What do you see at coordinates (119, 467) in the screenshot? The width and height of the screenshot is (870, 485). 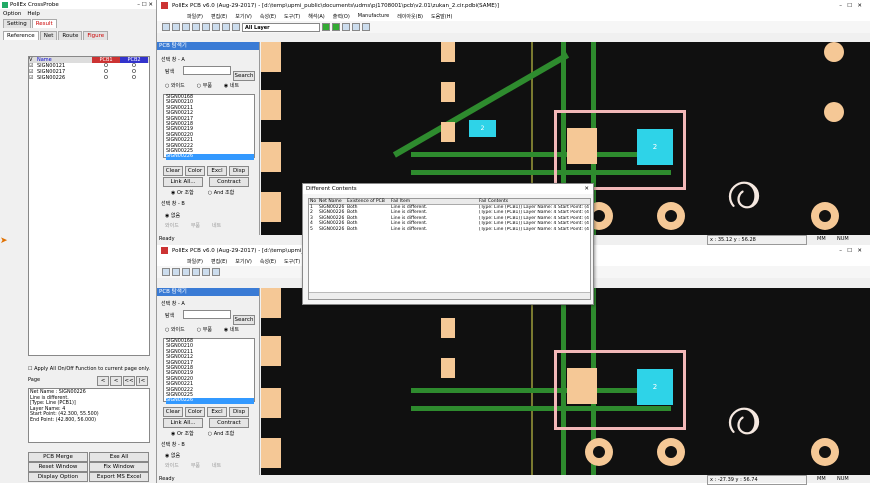 I see `fix-window-button: Fix Window` at bounding box center [119, 467].